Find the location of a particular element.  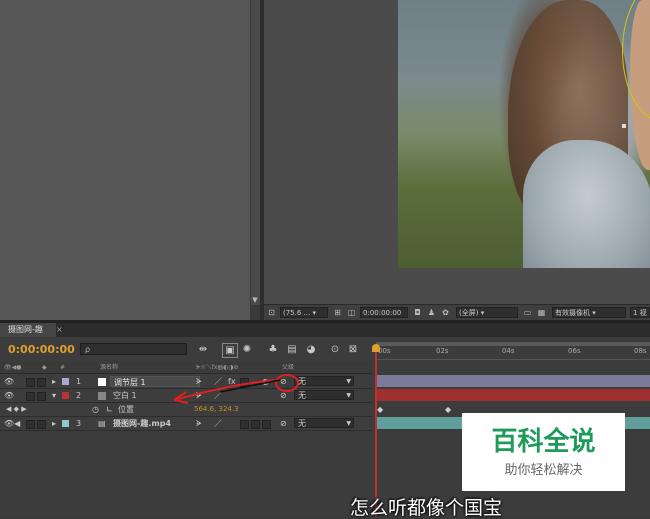

zoom-dropdown: (75.6 ... ▾ is located at coordinates (304, 312).